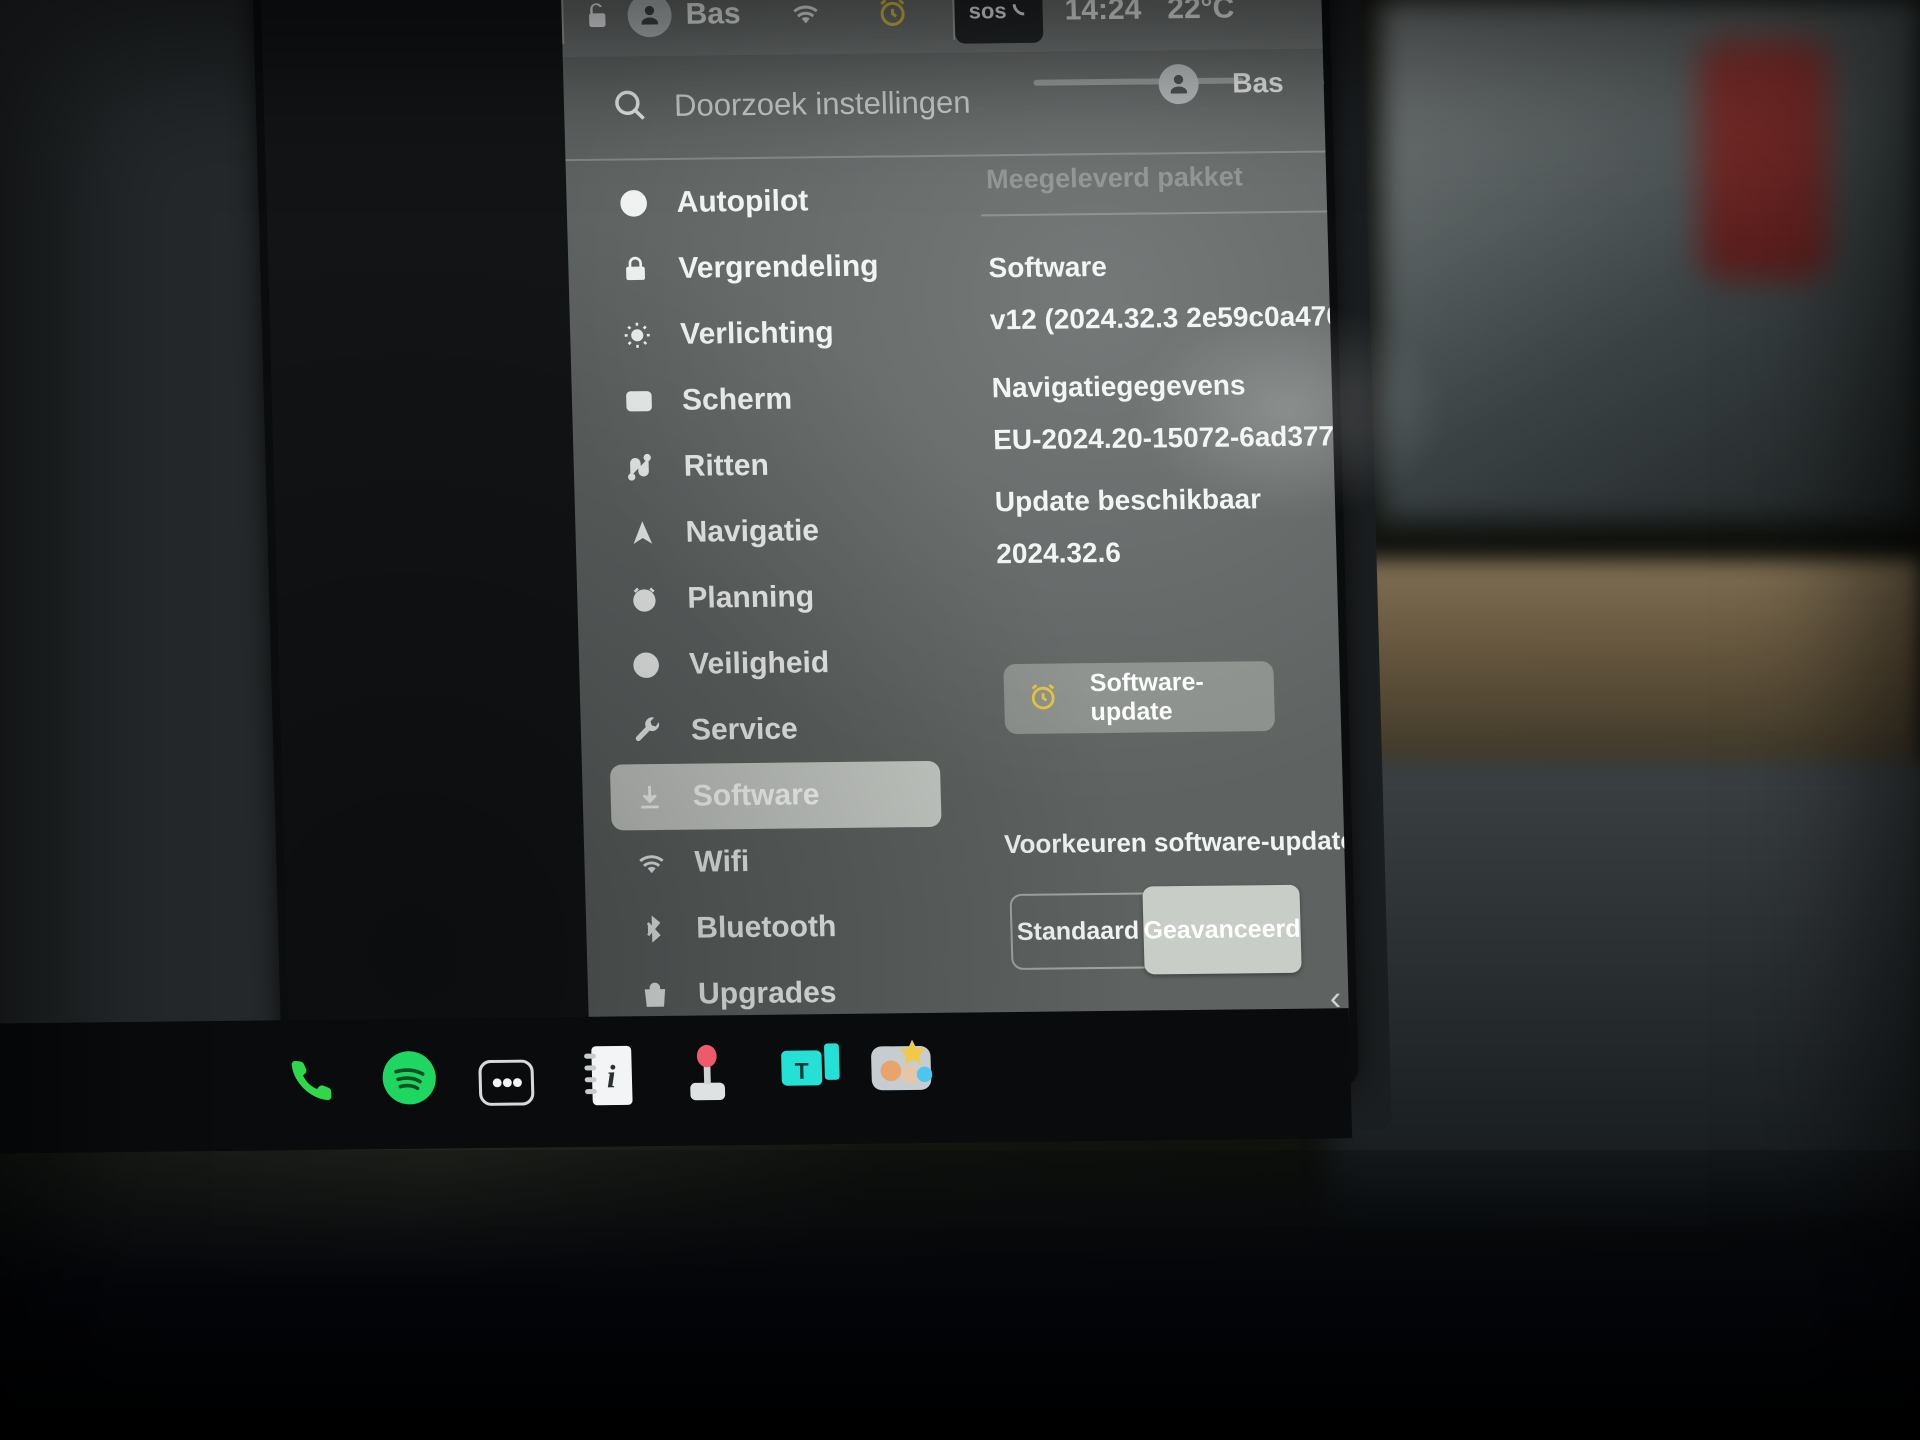  Describe the element at coordinates (1178, 84) in the screenshot. I see `avatar-icon` at that location.